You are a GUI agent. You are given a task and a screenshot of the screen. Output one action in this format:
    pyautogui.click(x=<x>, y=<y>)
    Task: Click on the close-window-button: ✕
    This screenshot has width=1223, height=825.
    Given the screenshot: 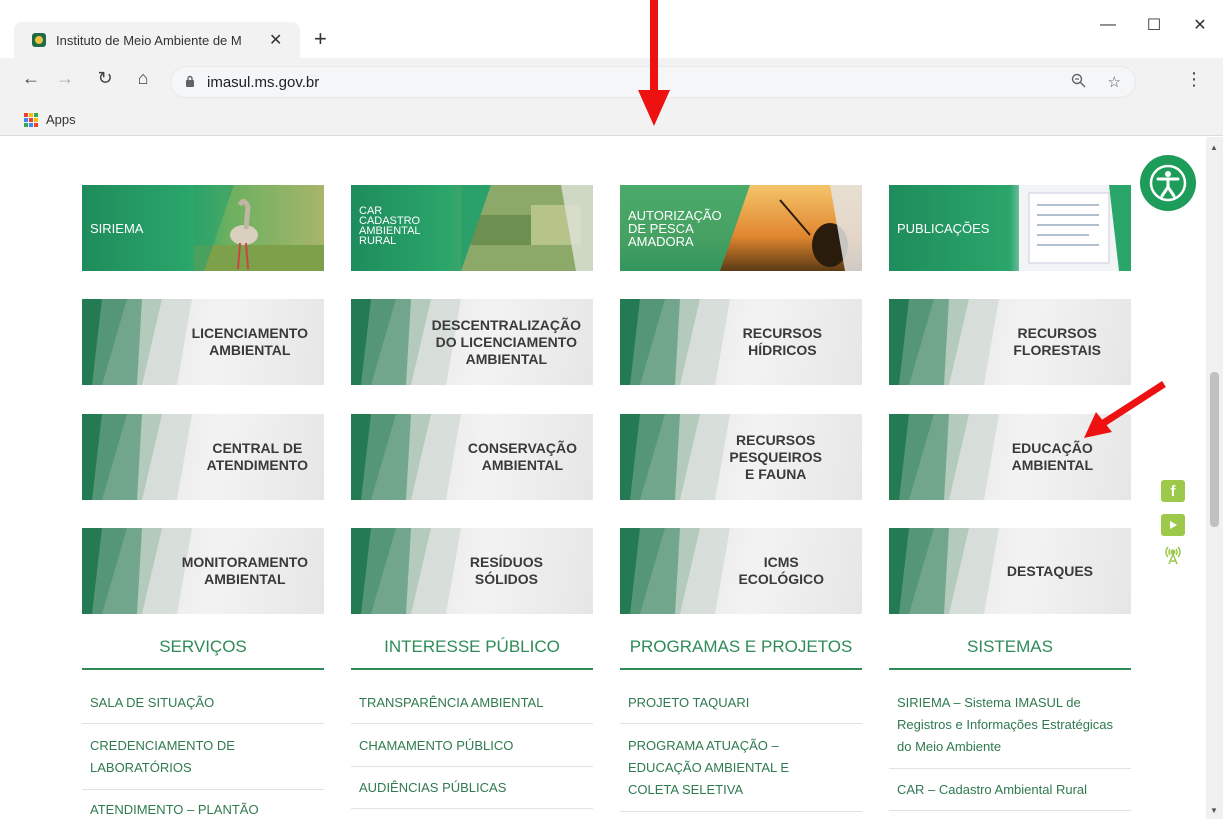 What is the action you would take?
    pyautogui.click(x=1200, y=25)
    